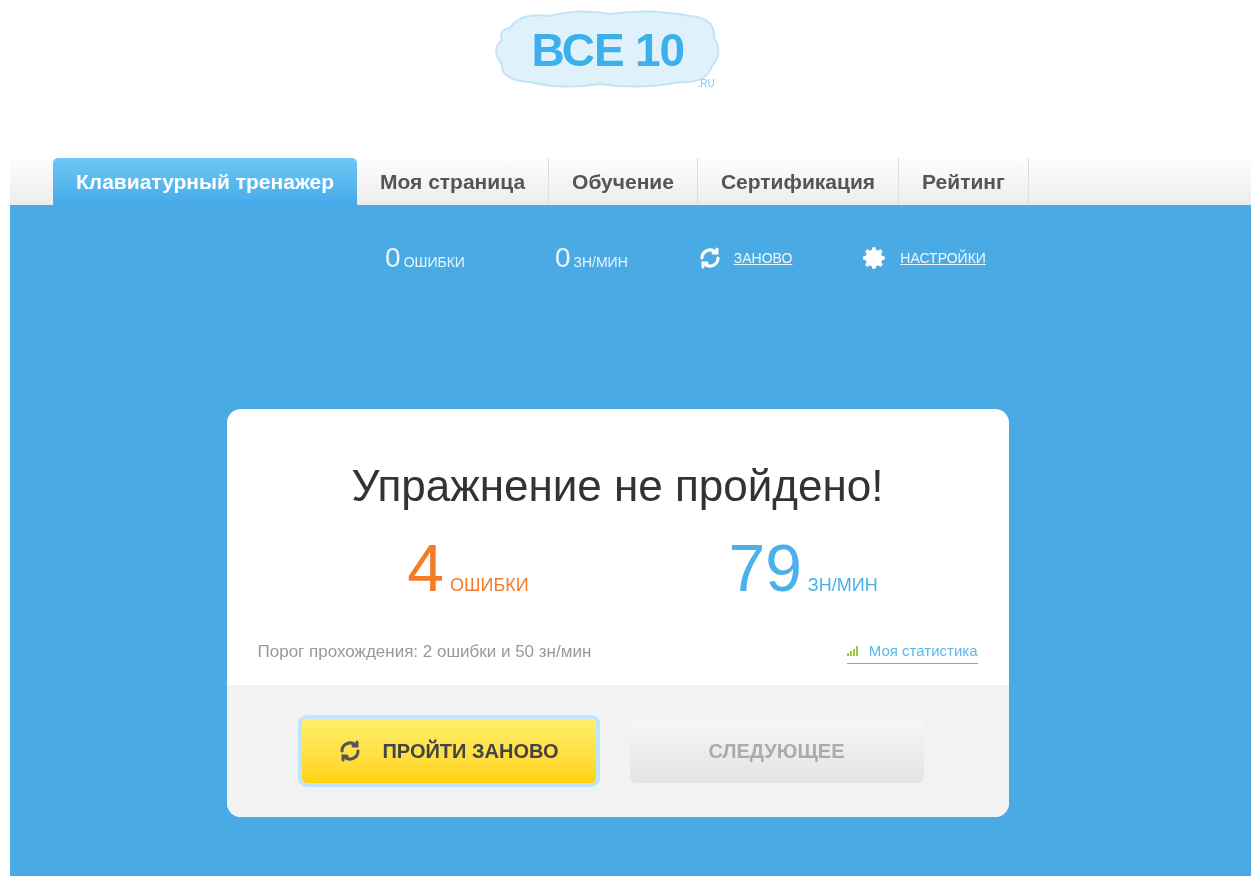 This screenshot has width=1251, height=876. I want to click on result-title: Упражнение не пройдено!, so click(617, 486).